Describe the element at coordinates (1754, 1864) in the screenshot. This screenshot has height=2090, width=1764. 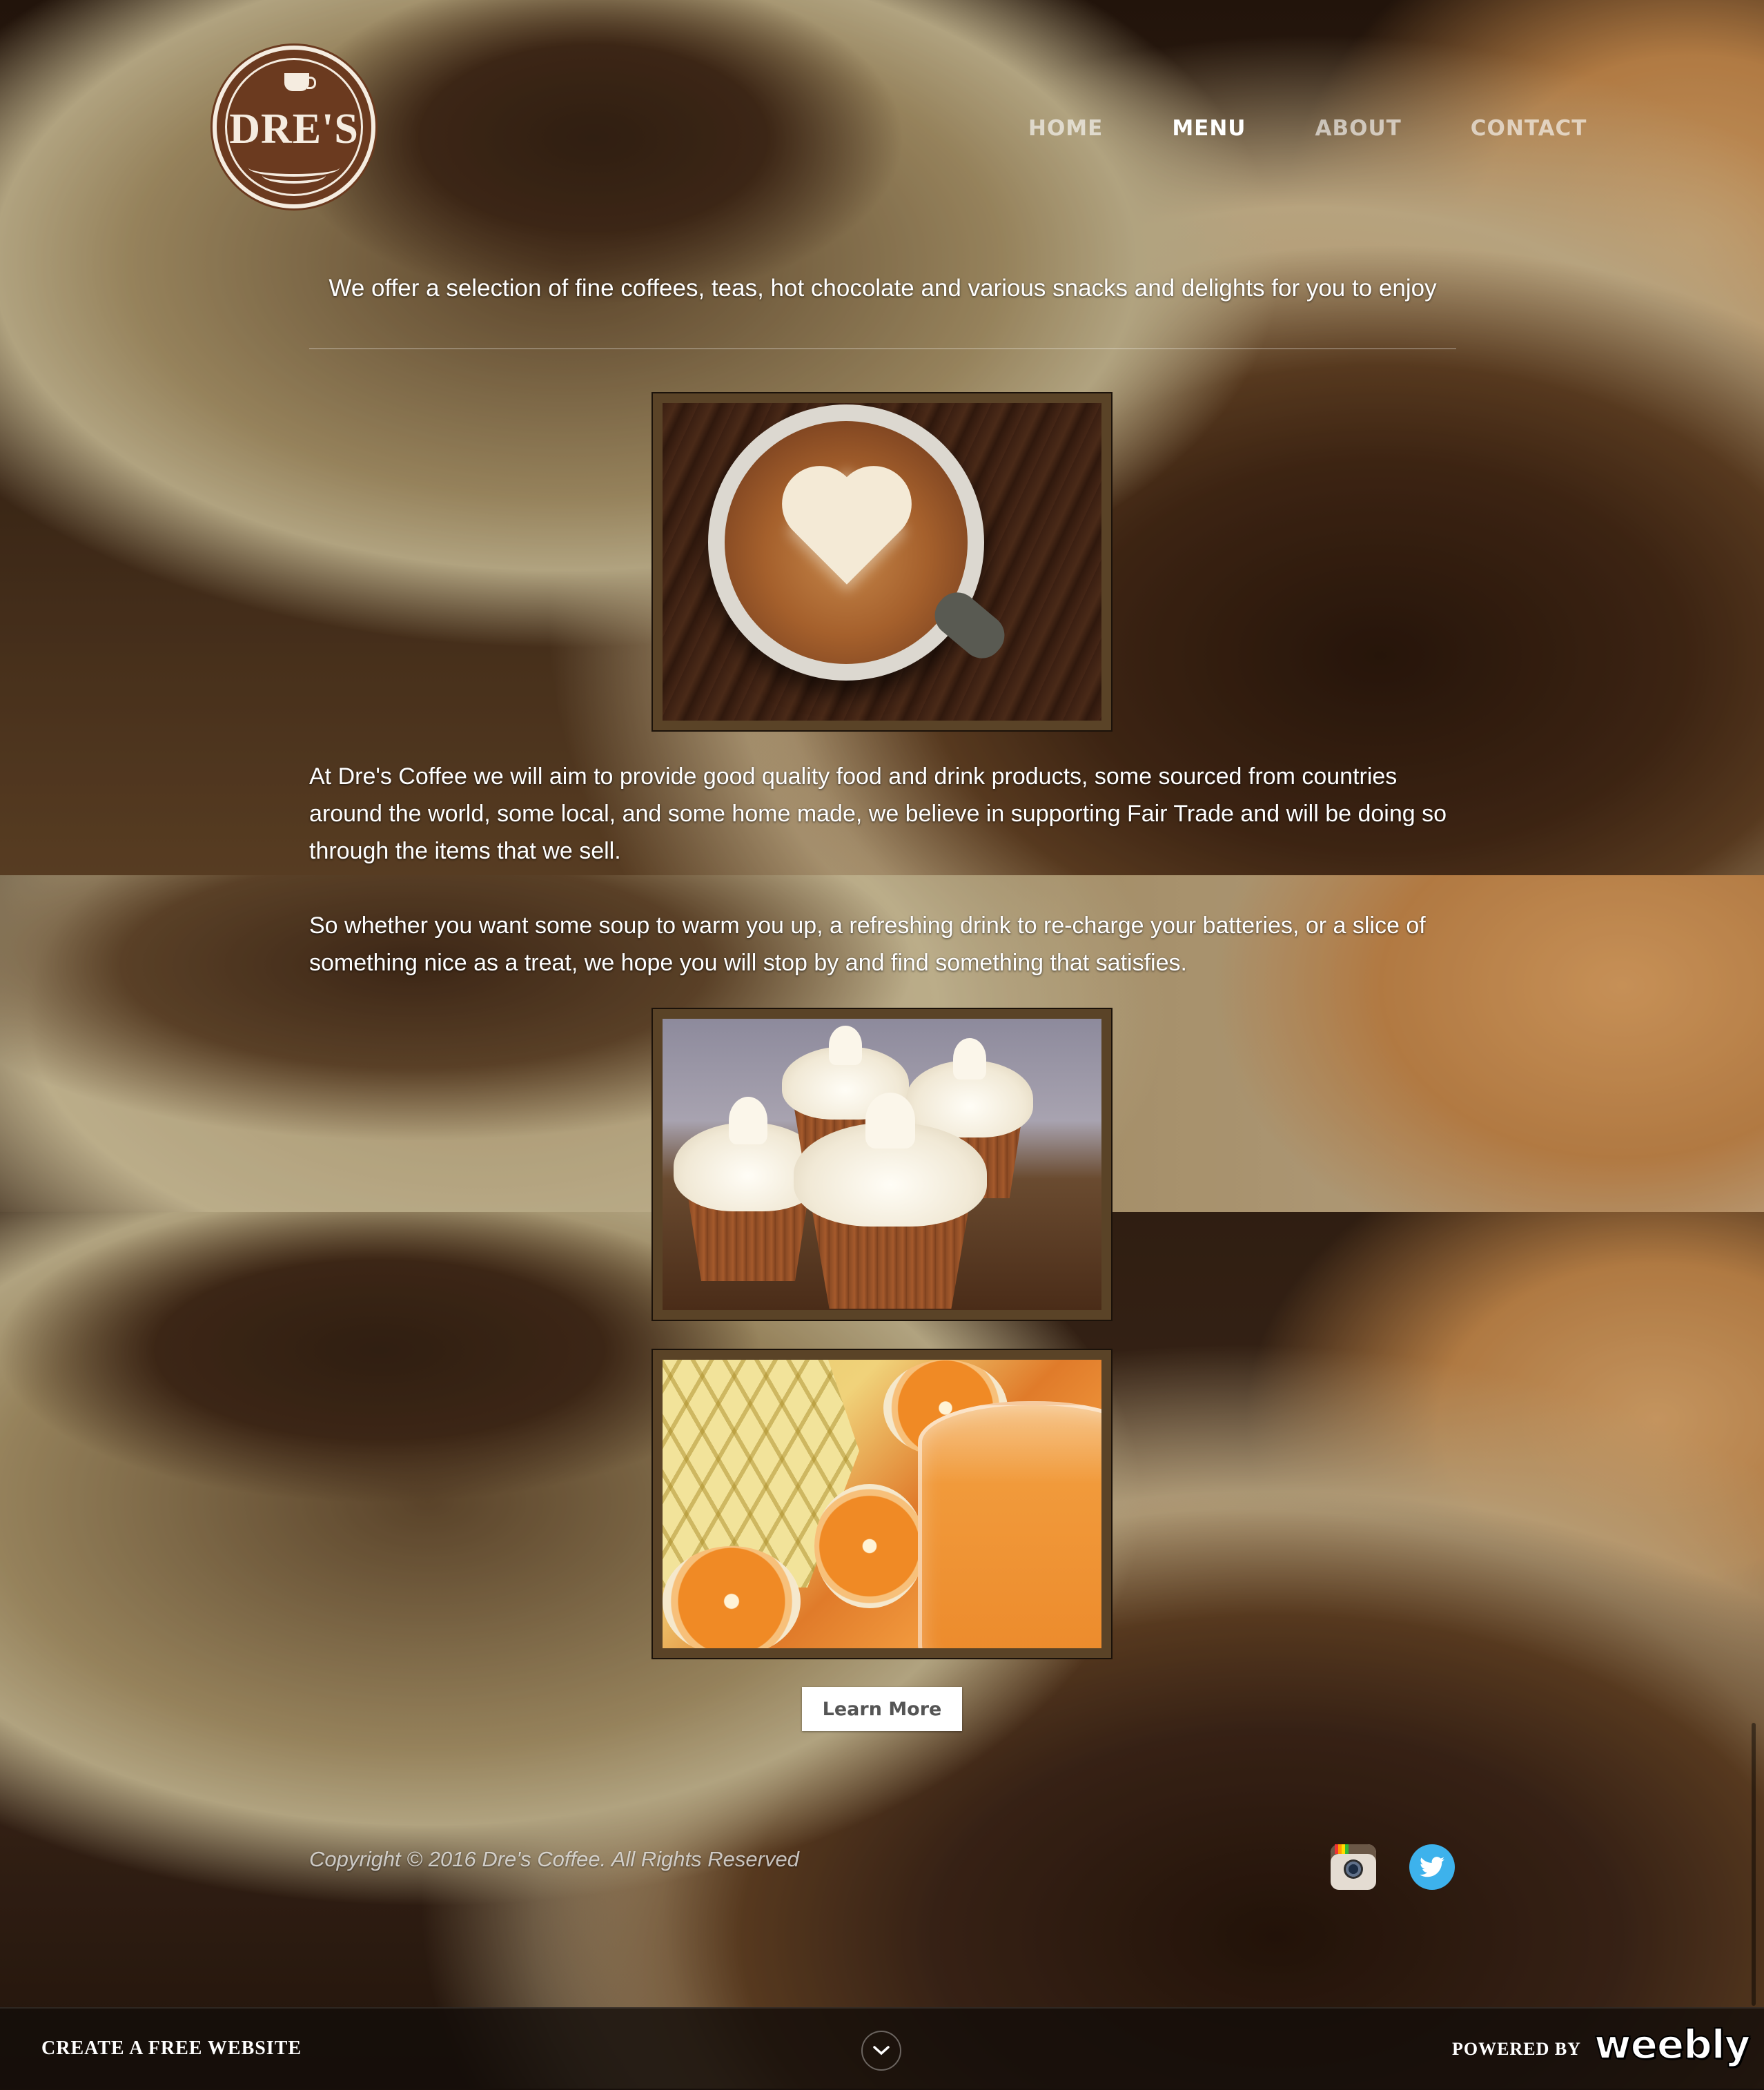
I see `page-scrollbar` at that location.